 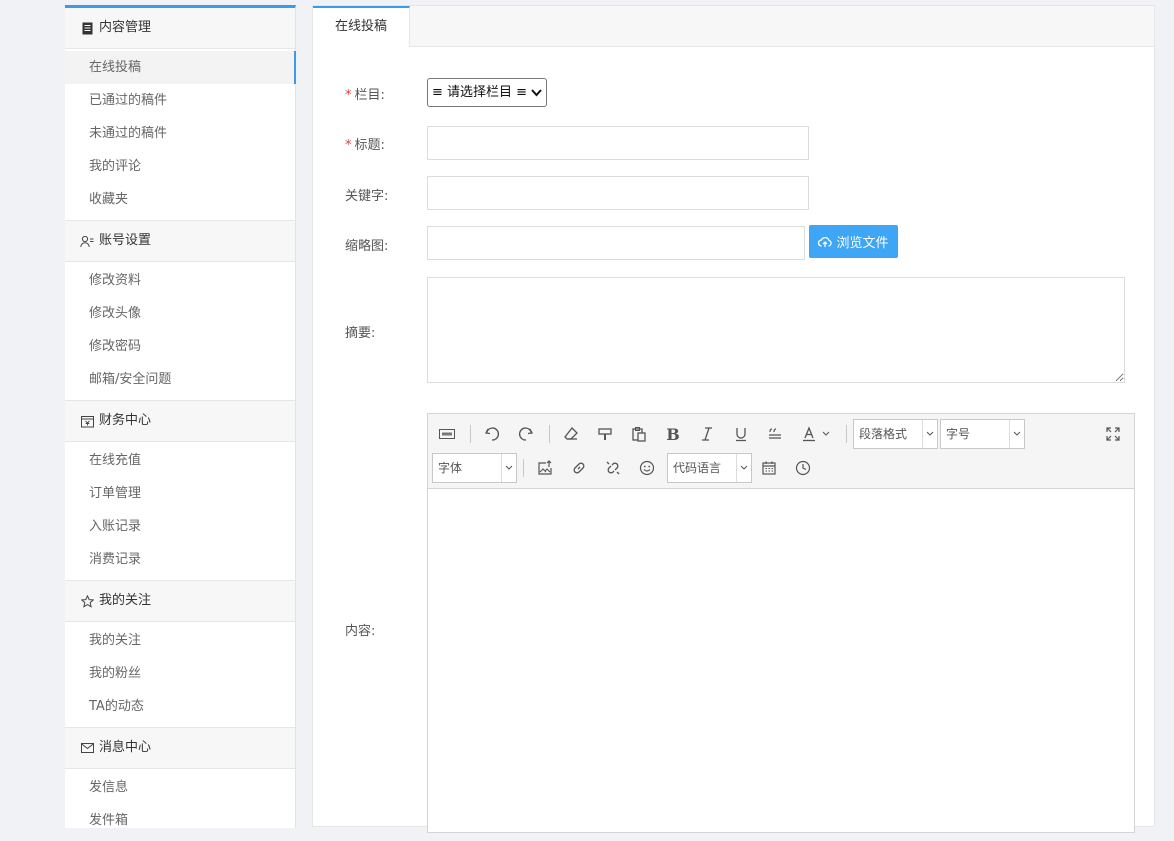 What do you see at coordinates (492, 434) in the screenshot?
I see `undo-icon` at bounding box center [492, 434].